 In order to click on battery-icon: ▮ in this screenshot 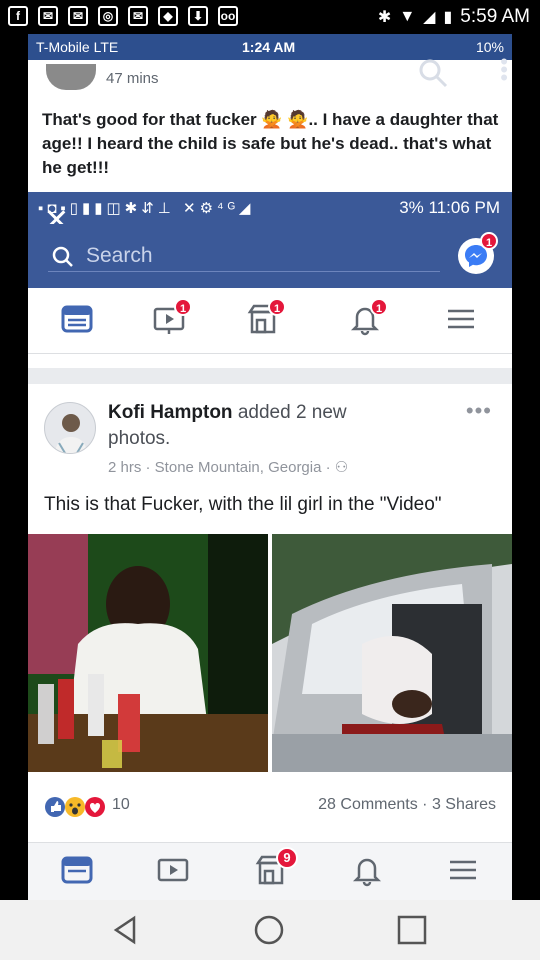, I will do `click(448, 17)`.